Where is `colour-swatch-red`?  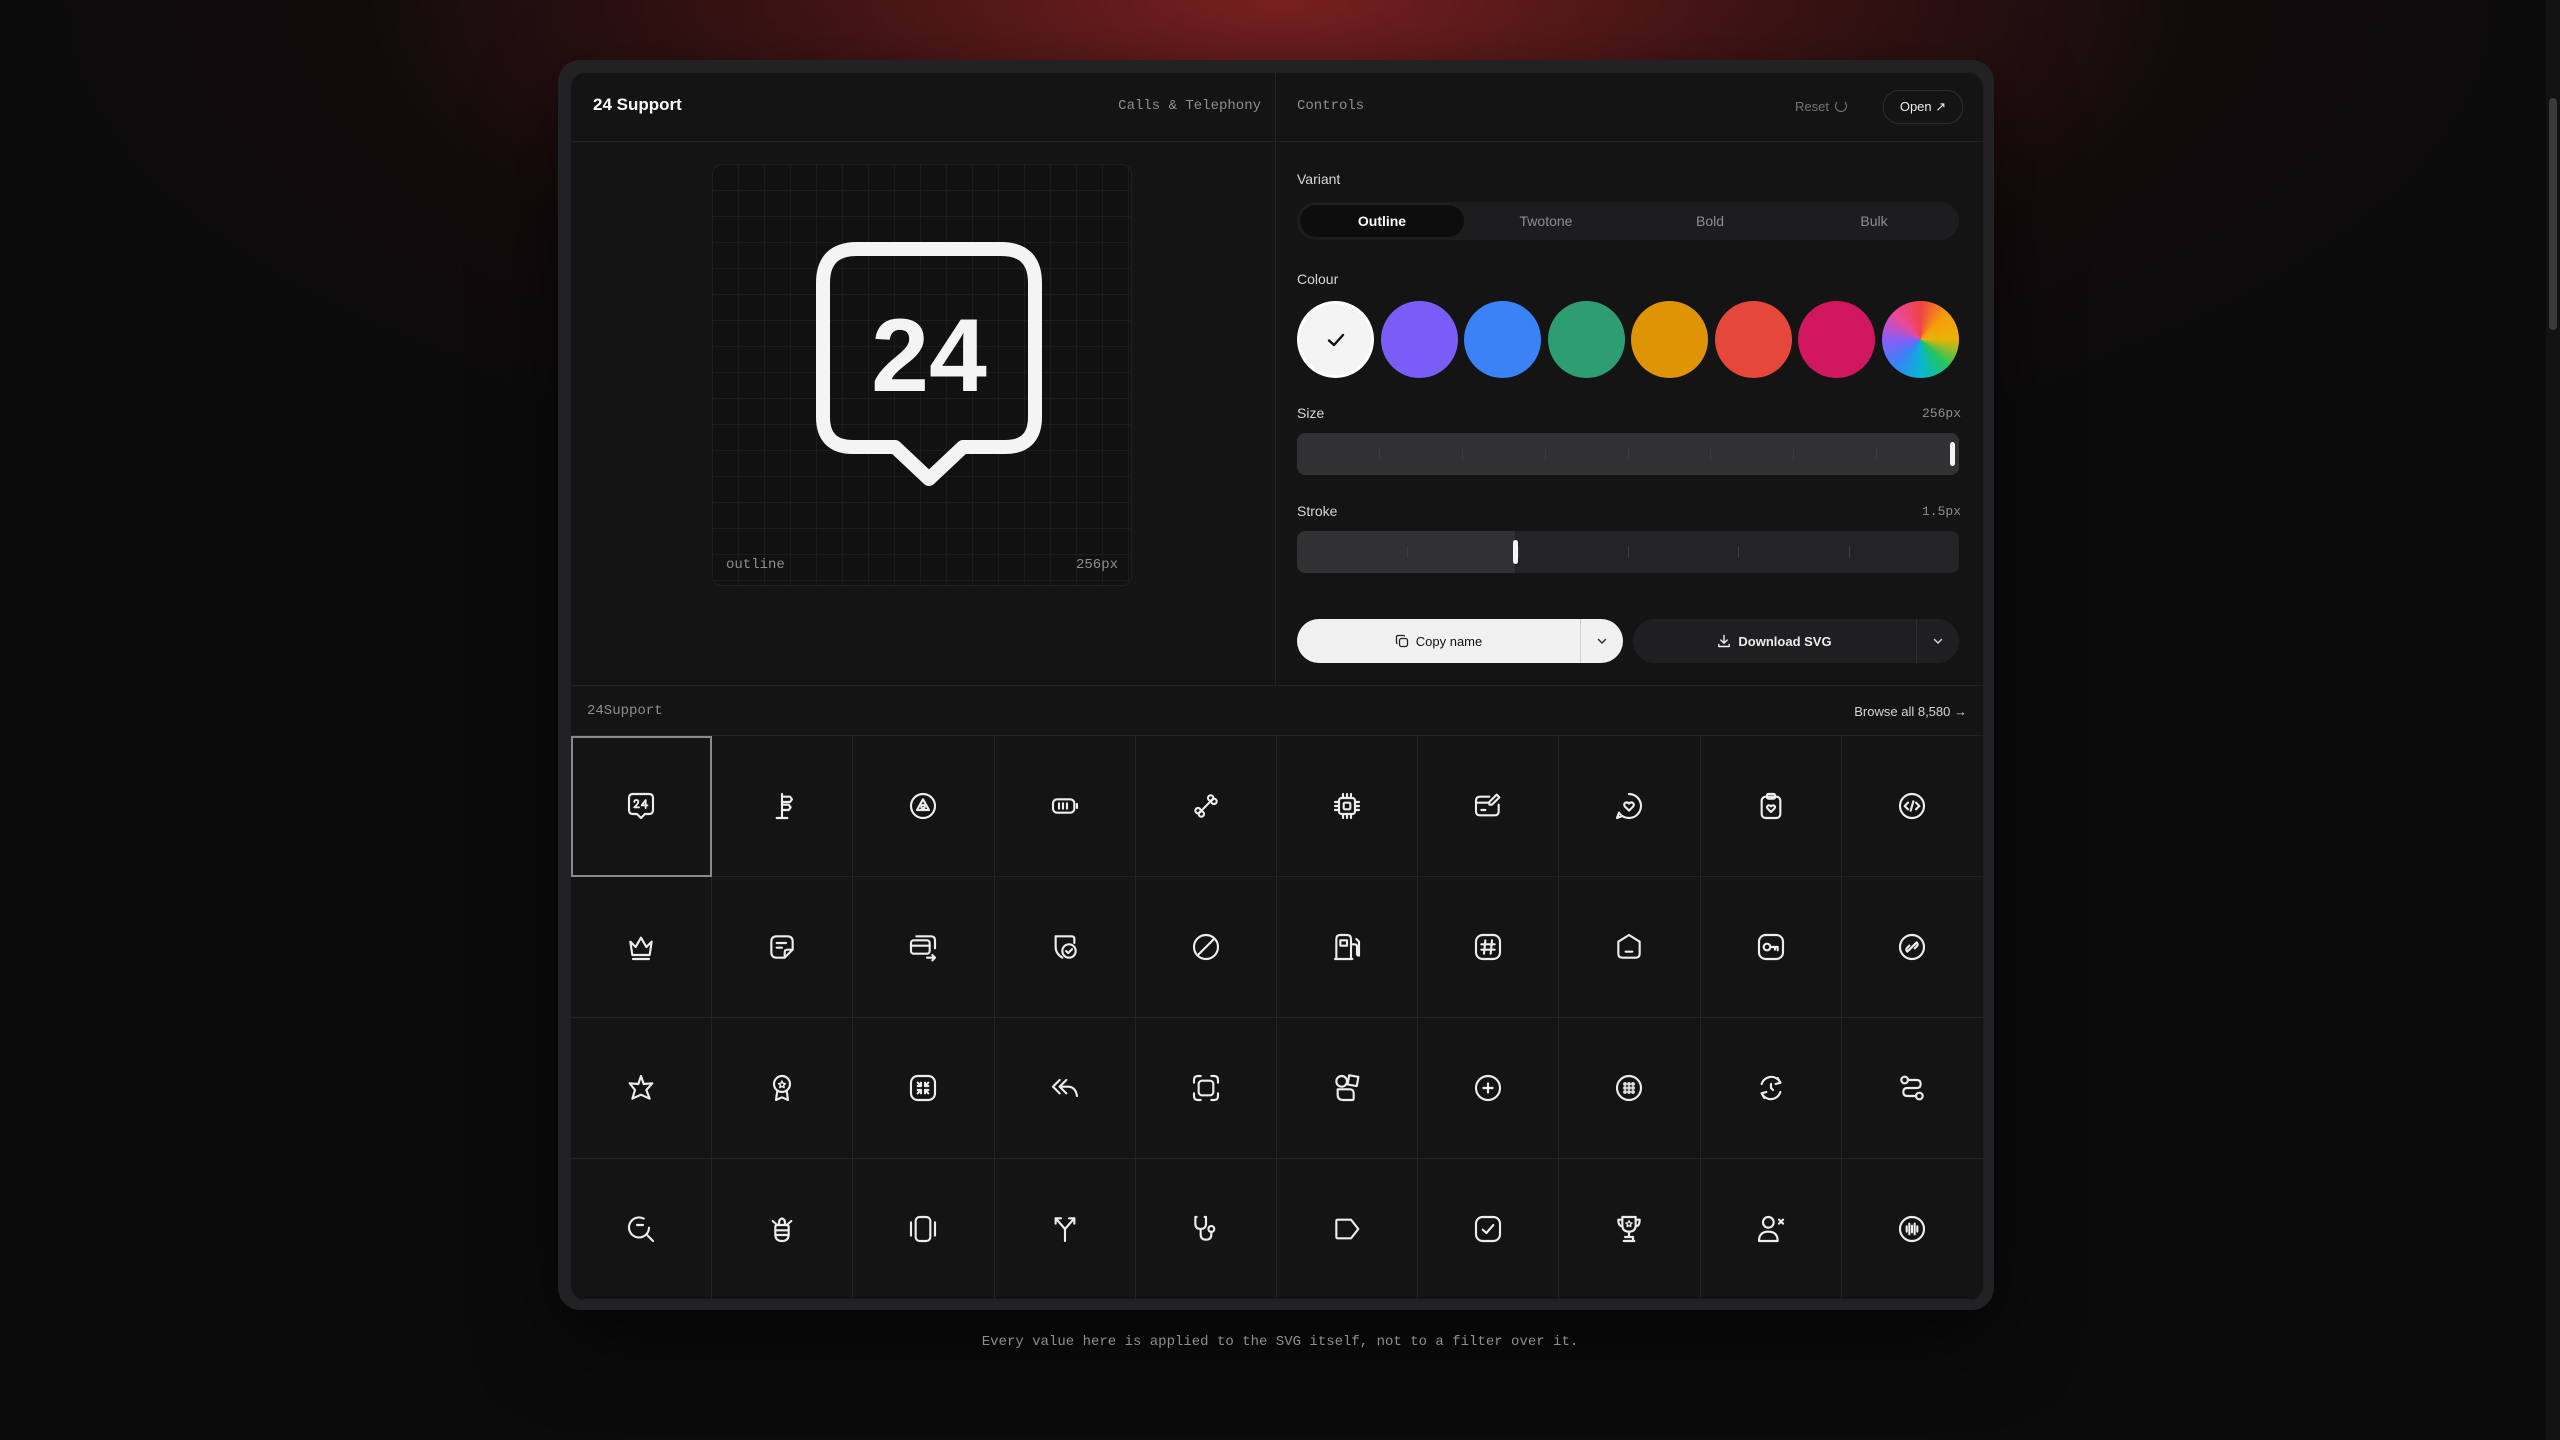 colour-swatch-red is located at coordinates (1753, 339).